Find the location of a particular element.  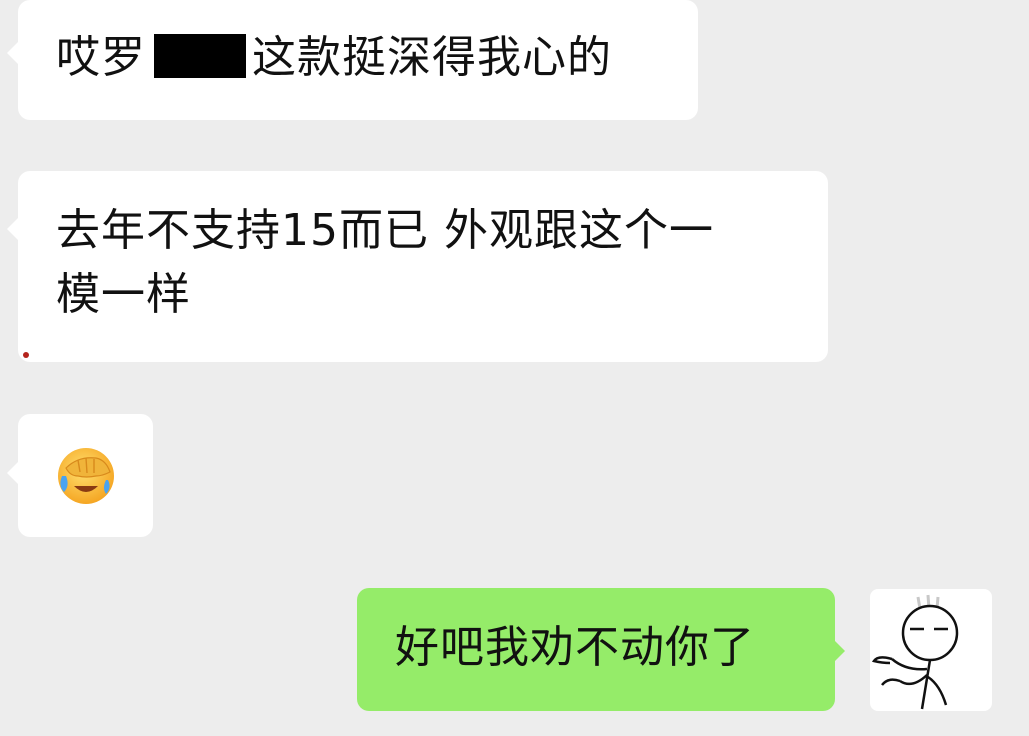

outgoing-message-bubble: 好吧我劝不动你了 is located at coordinates (596, 649).